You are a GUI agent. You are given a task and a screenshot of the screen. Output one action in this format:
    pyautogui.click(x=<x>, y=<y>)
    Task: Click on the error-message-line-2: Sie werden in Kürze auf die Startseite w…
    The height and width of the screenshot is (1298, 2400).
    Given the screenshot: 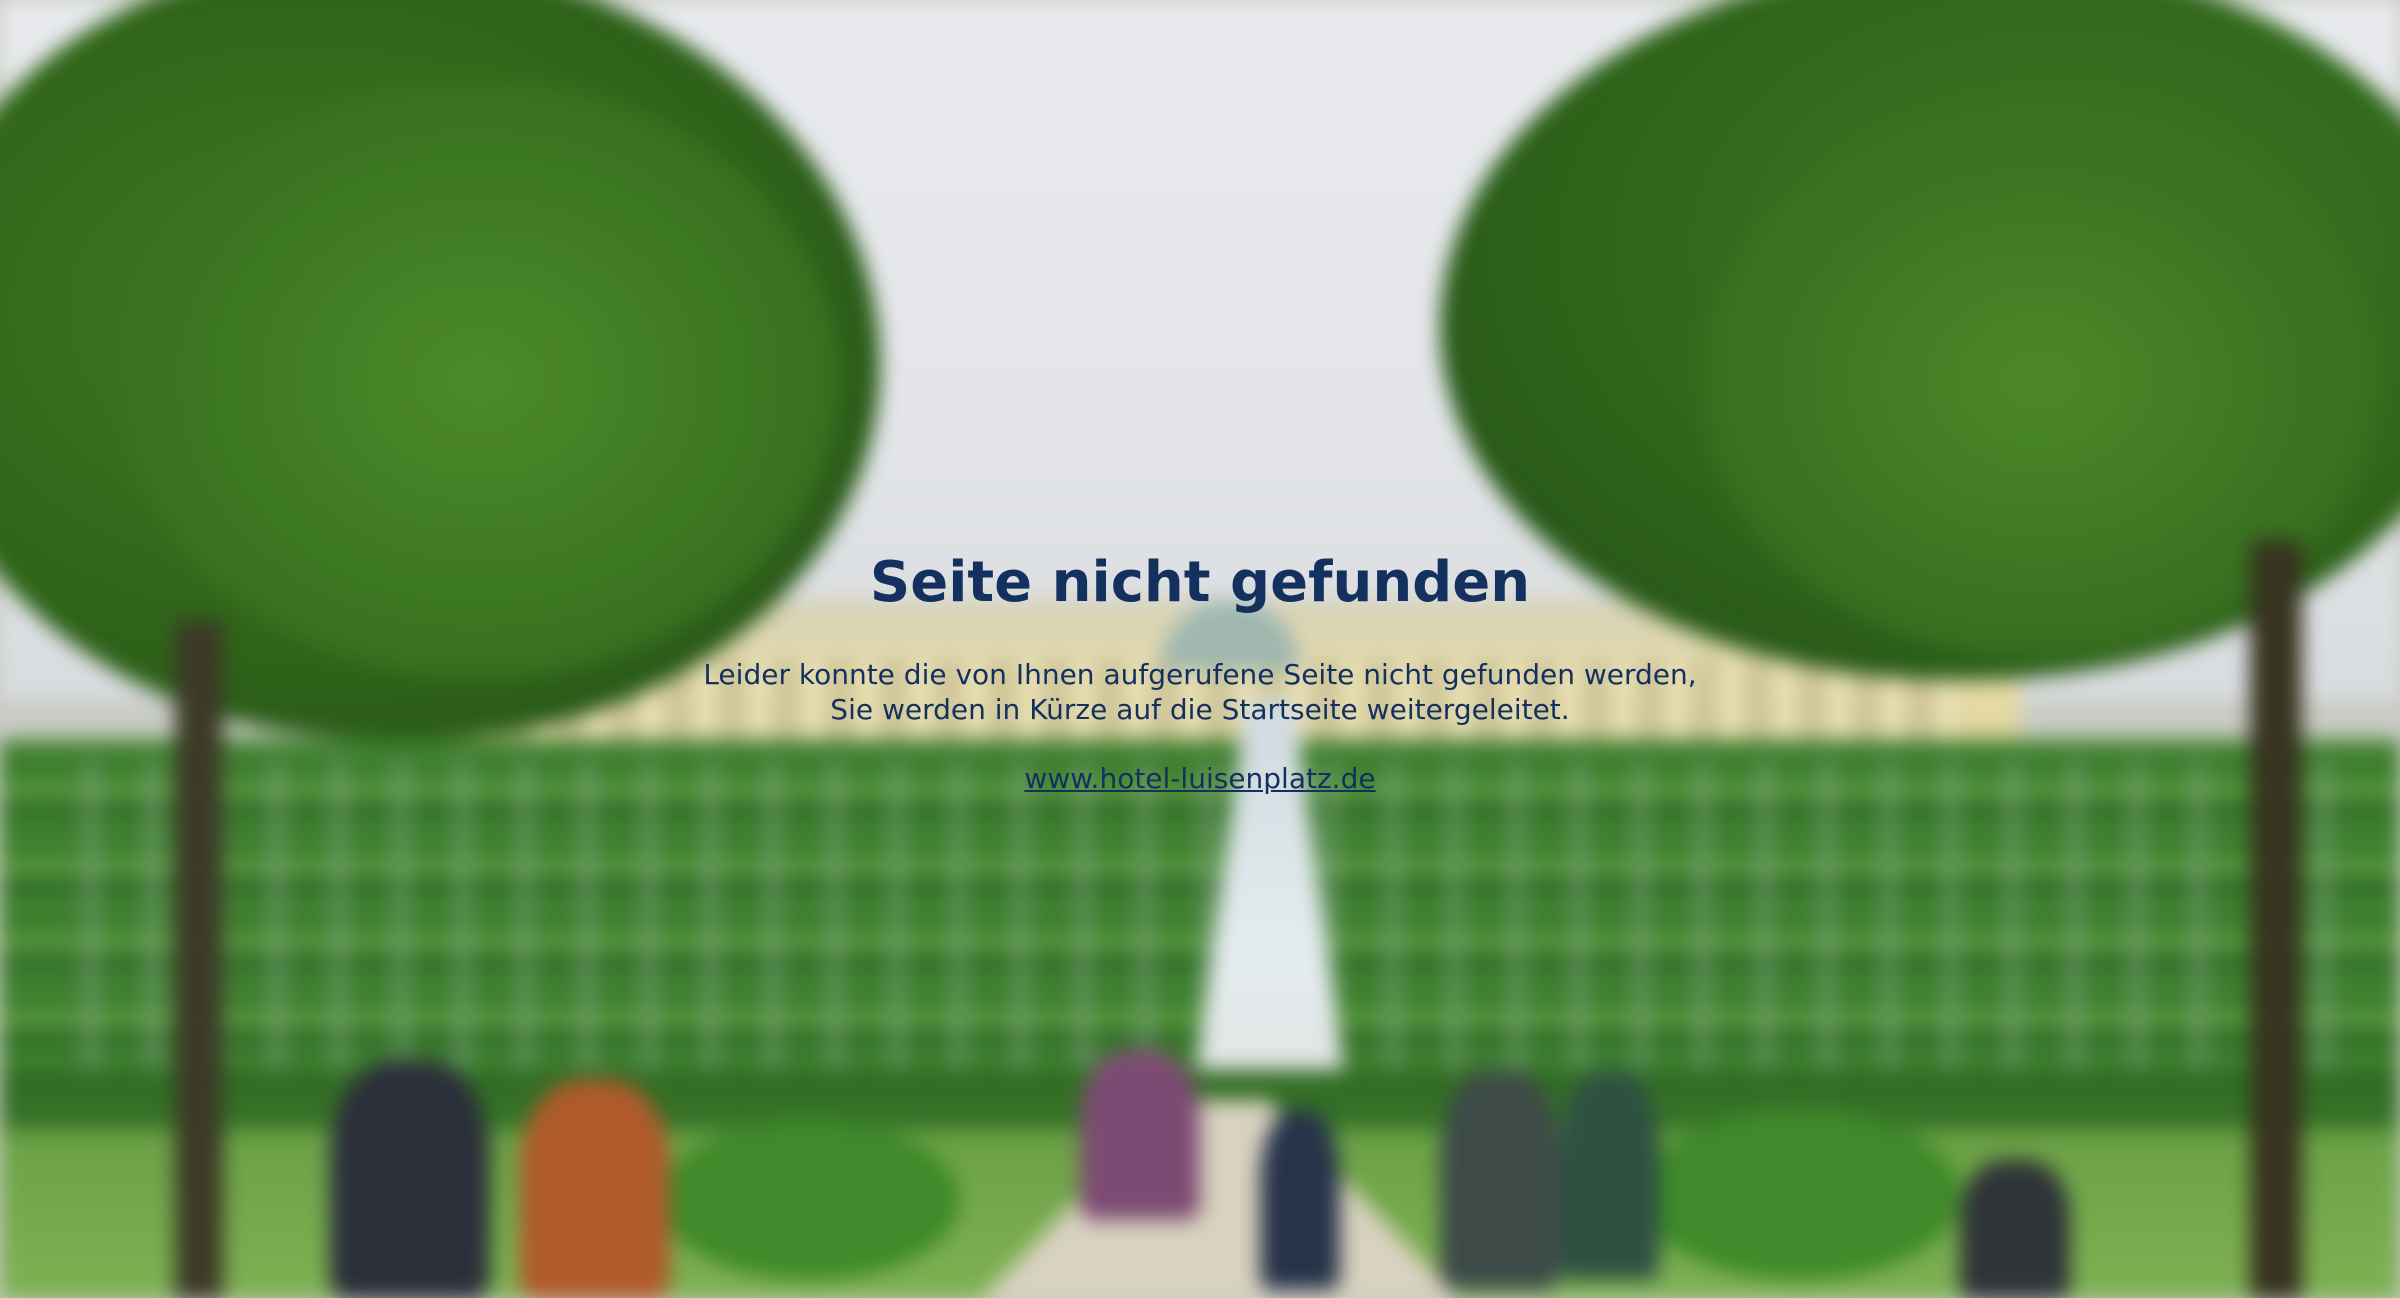 What is the action you would take?
    pyautogui.click(x=1200, y=709)
    